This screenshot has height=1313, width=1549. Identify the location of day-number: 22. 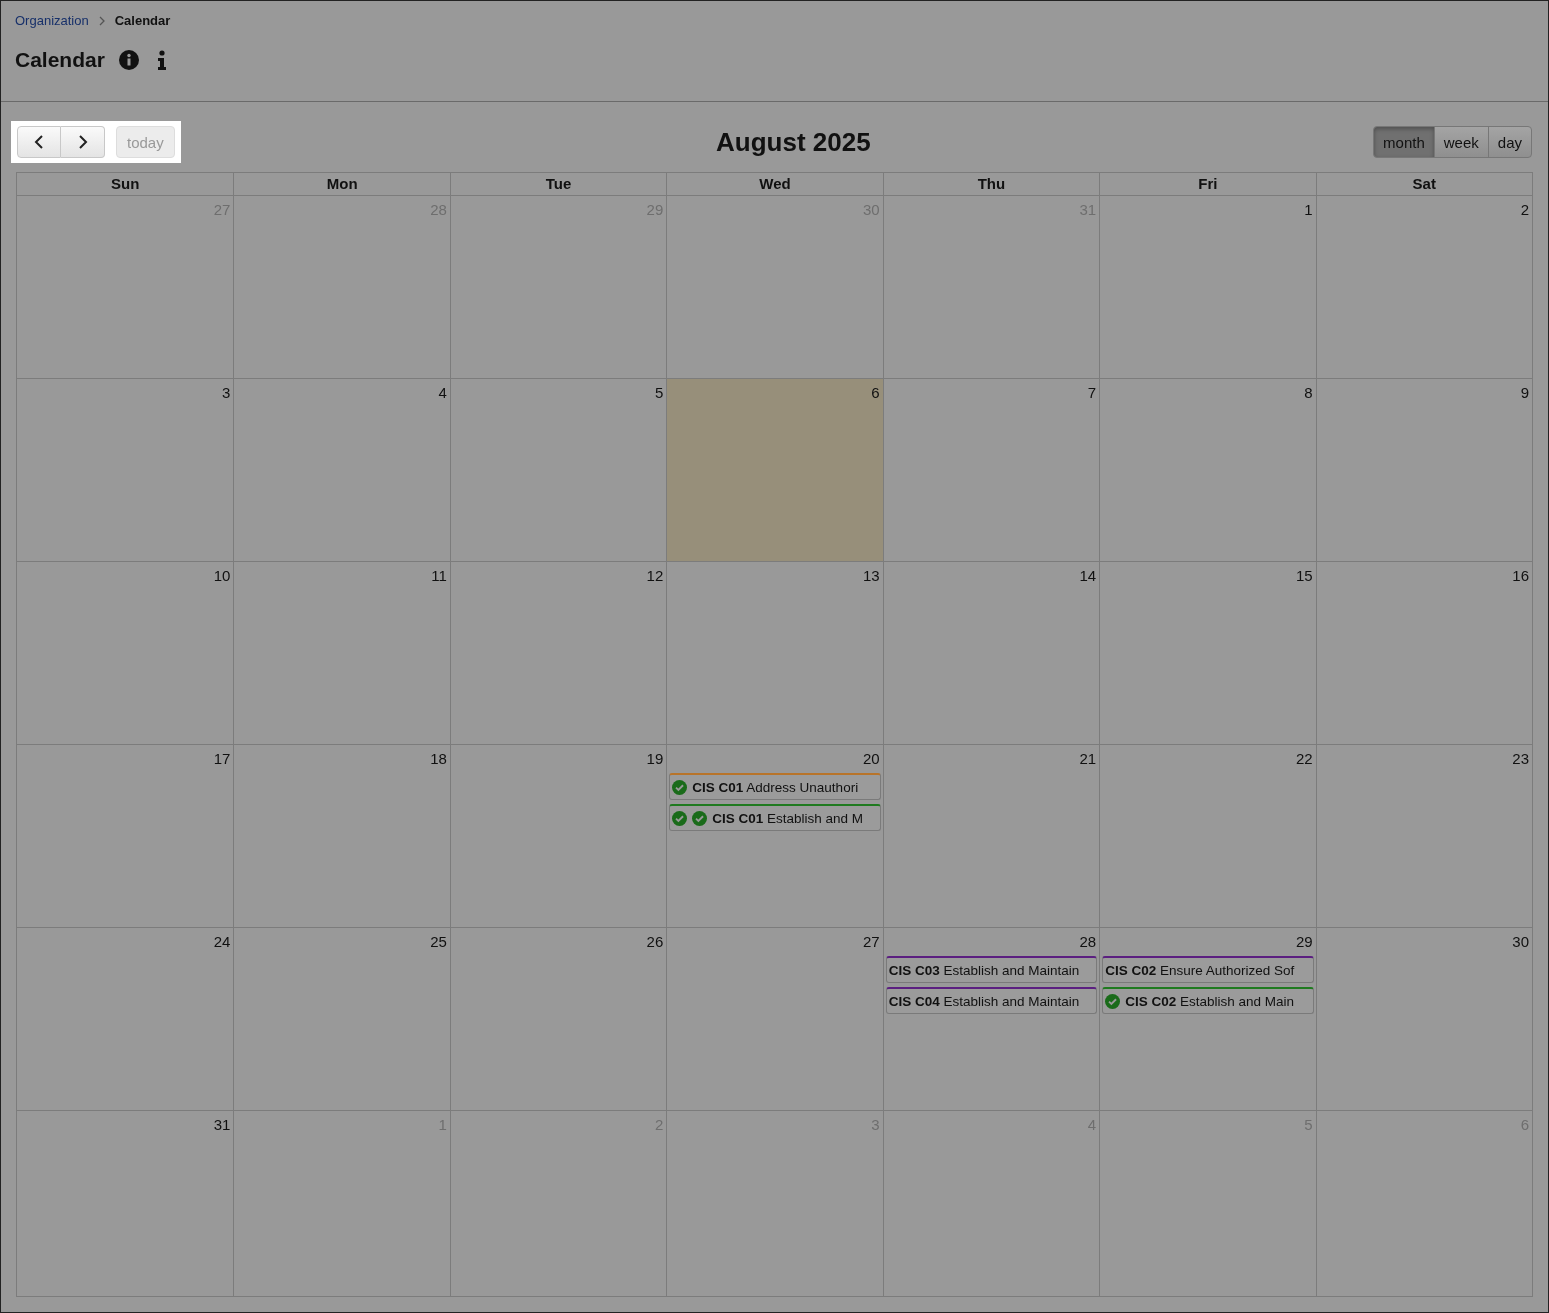
(1304, 758).